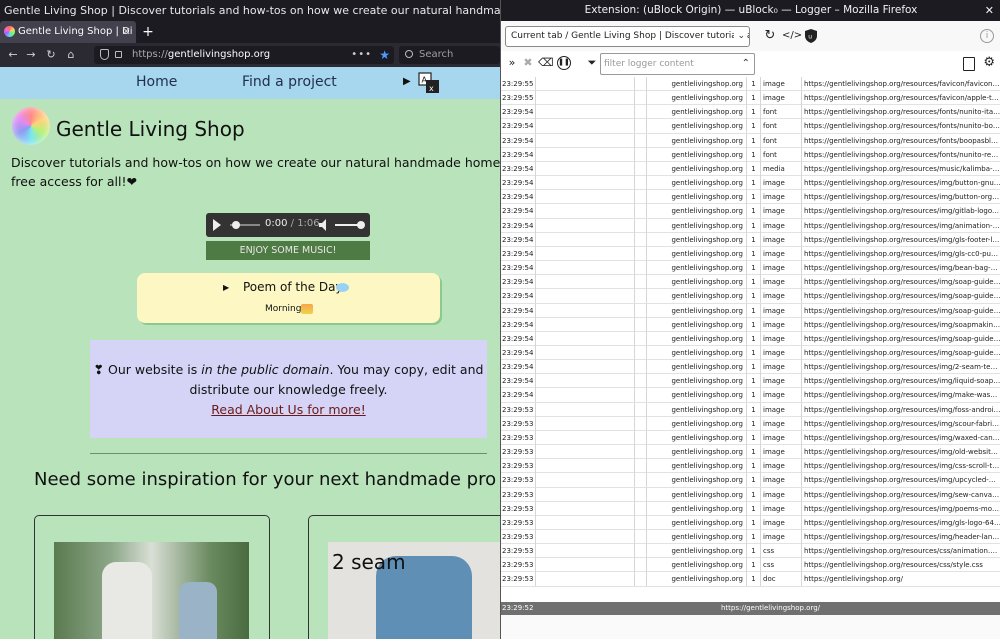  Describe the element at coordinates (276, 223) in the screenshot. I see `current-time: 0:00` at that location.